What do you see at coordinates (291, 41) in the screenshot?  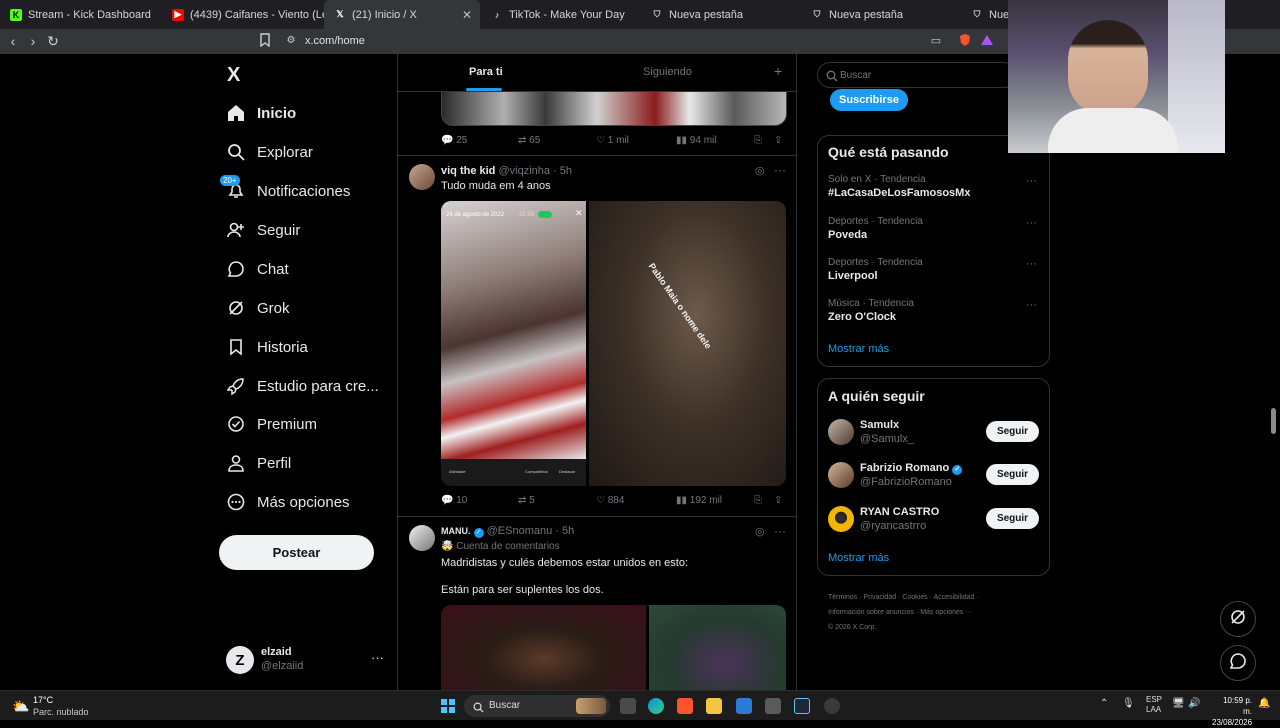 I see `site-settings-icon: ⚙` at bounding box center [291, 41].